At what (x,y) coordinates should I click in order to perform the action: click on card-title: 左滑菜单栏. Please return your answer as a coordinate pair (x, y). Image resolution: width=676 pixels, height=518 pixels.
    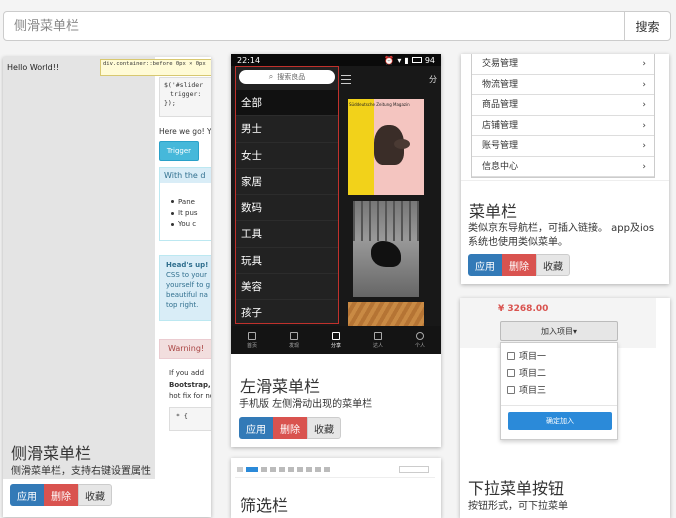
    Looking at the image, I should click on (280, 386).